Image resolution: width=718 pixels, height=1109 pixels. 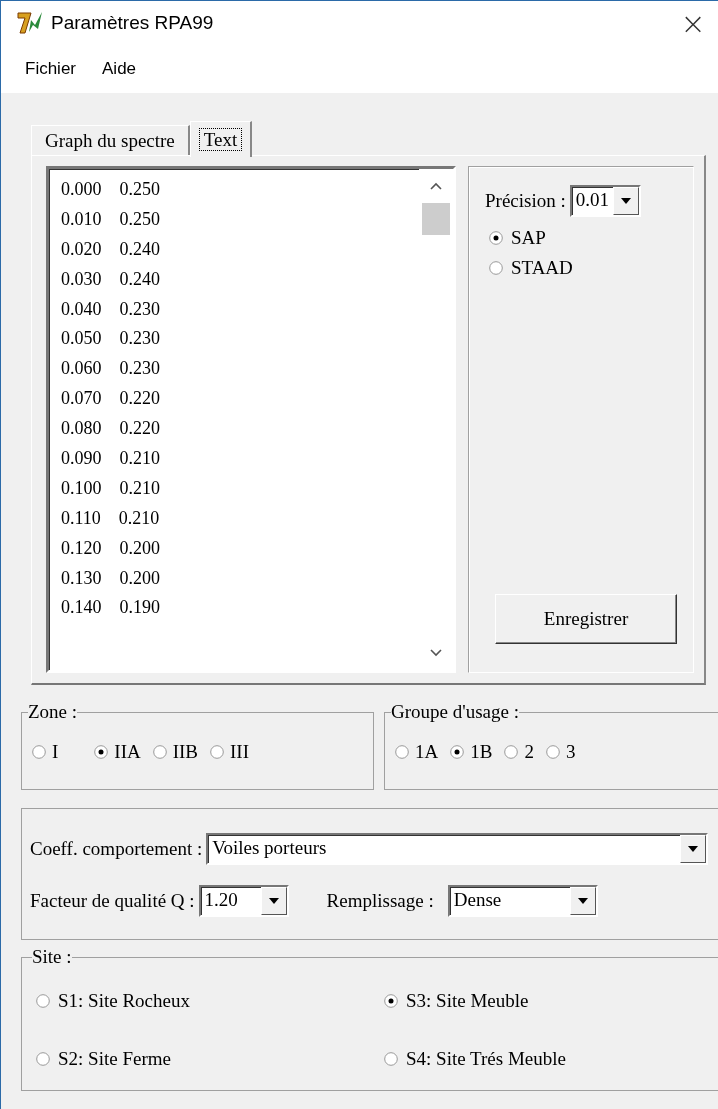 What do you see at coordinates (124, 1001) in the screenshot?
I see `radio-label: S1: Site Rocheux` at bounding box center [124, 1001].